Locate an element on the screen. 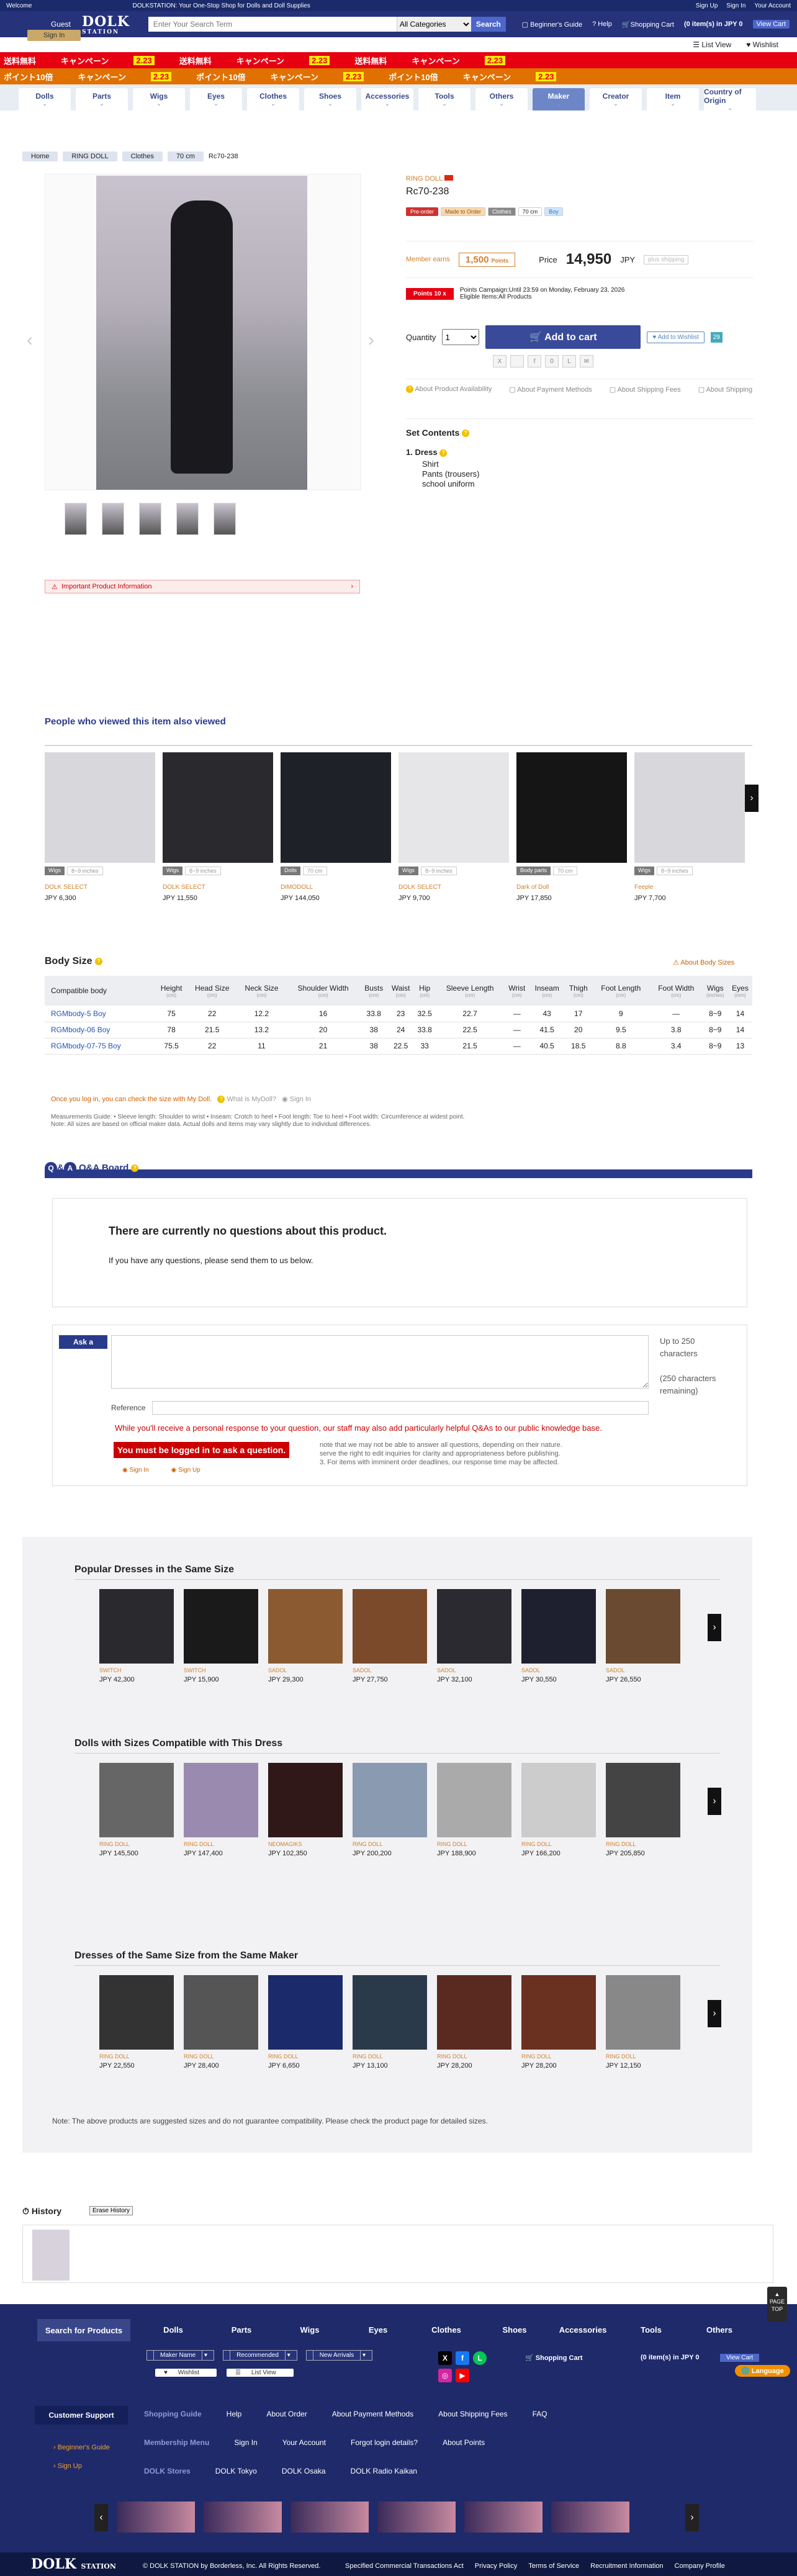  item-maker: SADOL is located at coordinates (390, 1670).